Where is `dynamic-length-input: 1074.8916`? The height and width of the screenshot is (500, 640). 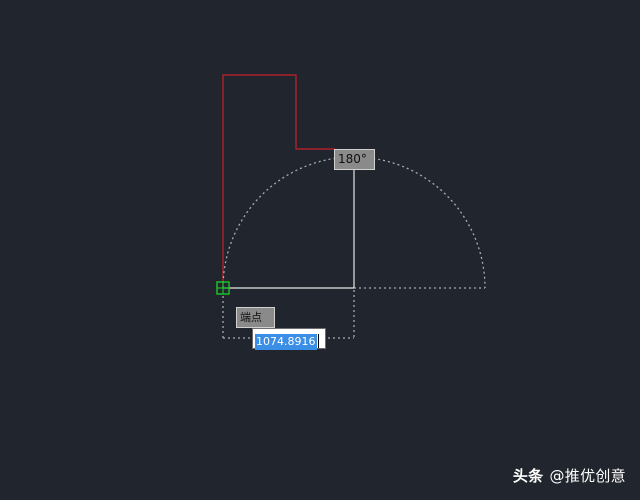 dynamic-length-input: 1074.8916 is located at coordinates (289, 339).